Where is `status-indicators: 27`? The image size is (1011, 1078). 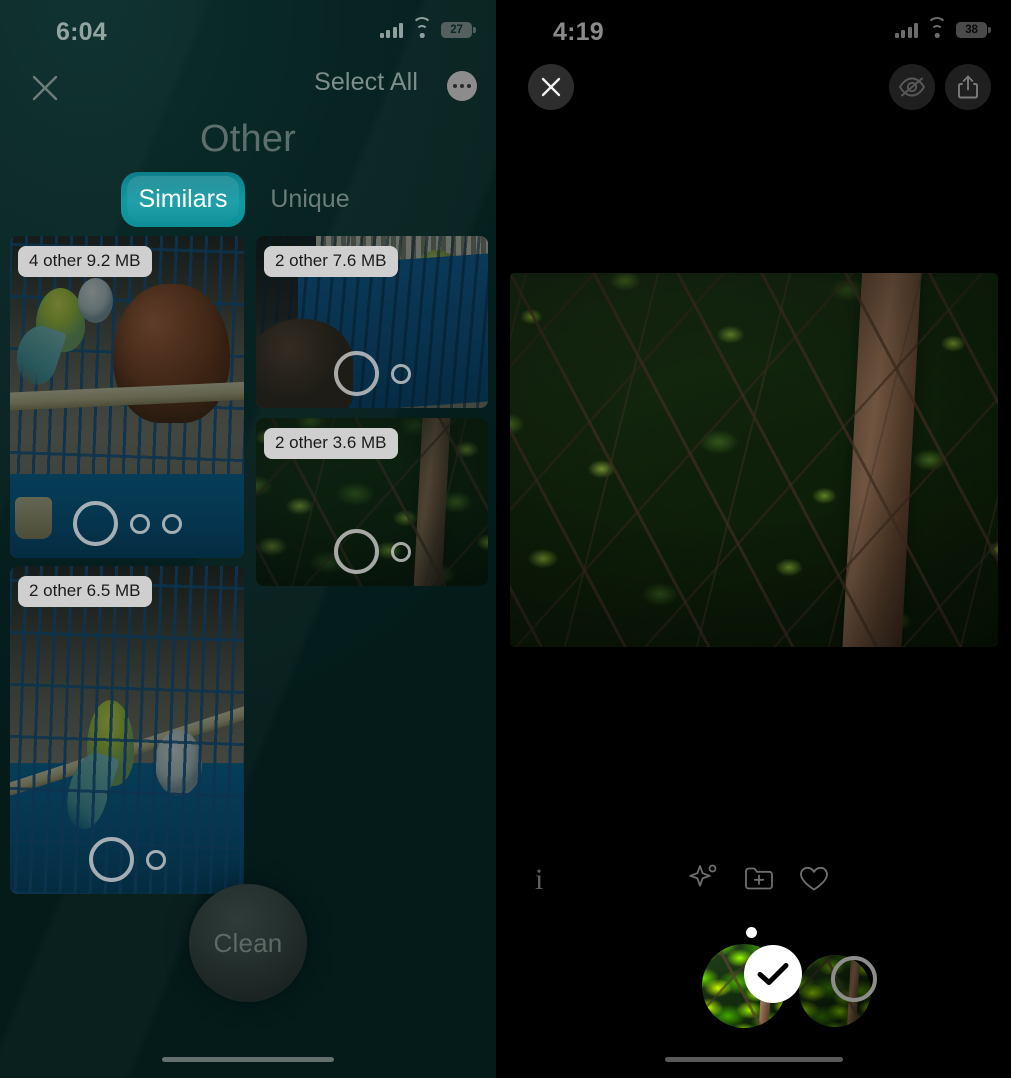
status-indicators: 27 is located at coordinates (427, 27).